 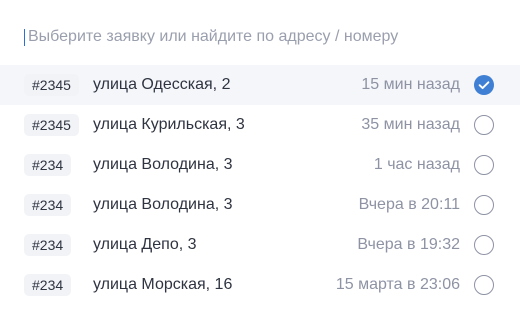 What do you see at coordinates (409, 204) in the screenshot?
I see `request-time: Вчера в 20:11` at bounding box center [409, 204].